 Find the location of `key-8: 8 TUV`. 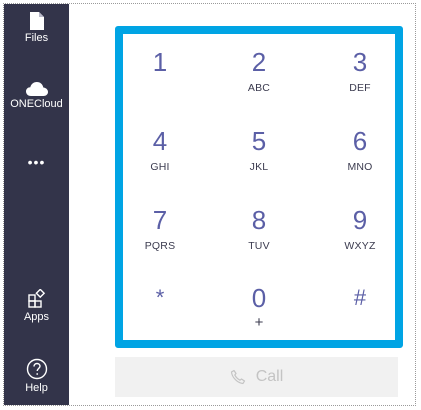

key-8: 8 TUV is located at coordinates (259, 229).